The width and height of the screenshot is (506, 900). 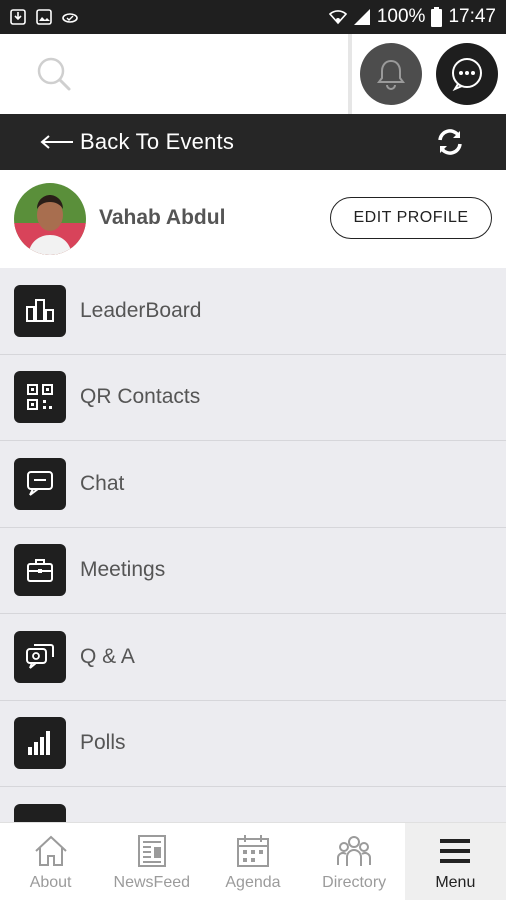 What do you see at coordinates (354, 882) in the screenshot?
I see `nav-label: Directory` at bounding box center [354, 882].